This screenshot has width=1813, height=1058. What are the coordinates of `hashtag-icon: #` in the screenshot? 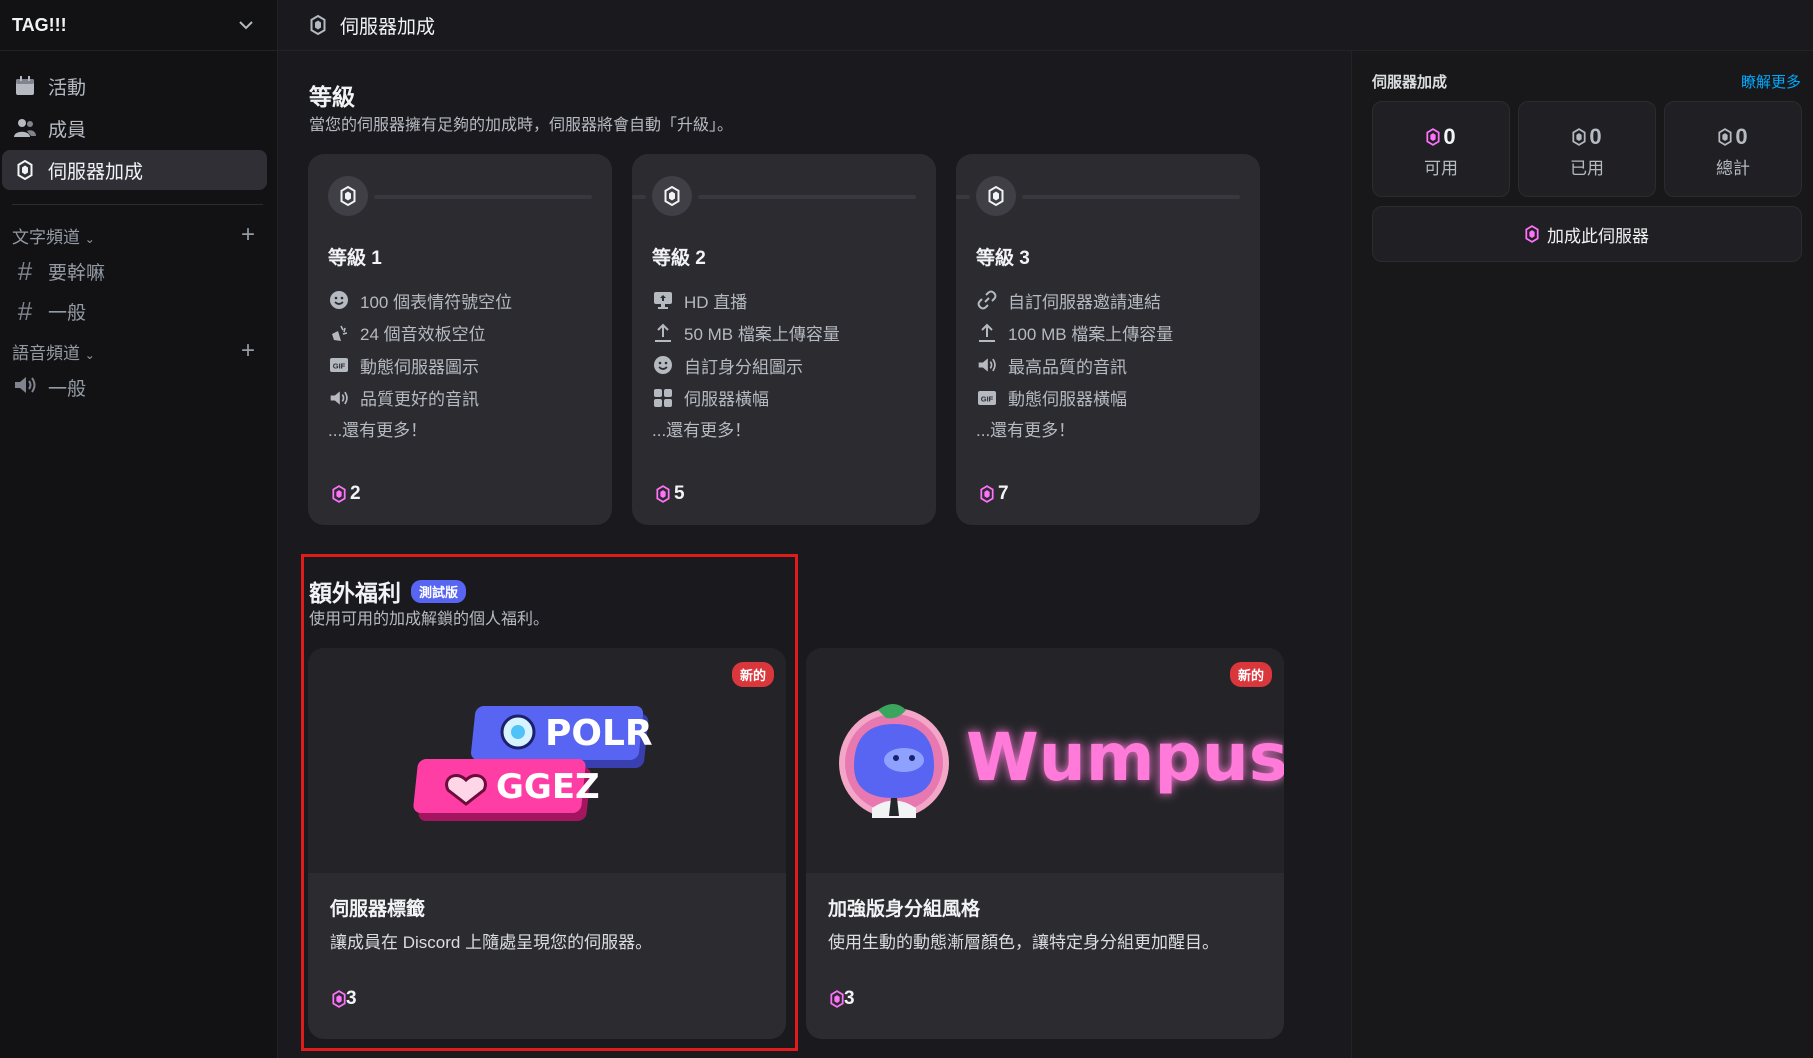 It's located at (25, 310).